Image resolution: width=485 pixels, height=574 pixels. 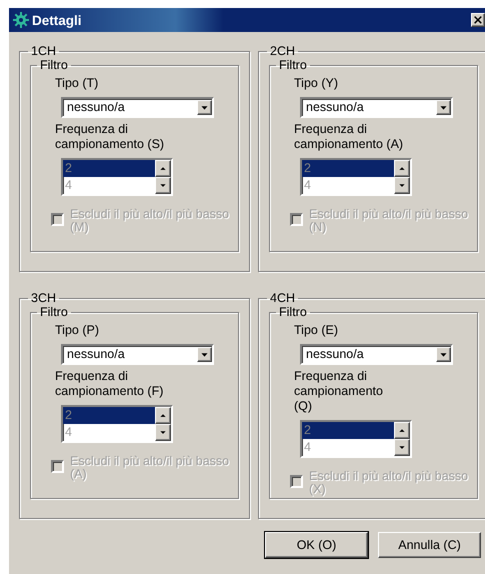 I want to click on dialog-button: Annulla (C), so click(x=429, y=545).